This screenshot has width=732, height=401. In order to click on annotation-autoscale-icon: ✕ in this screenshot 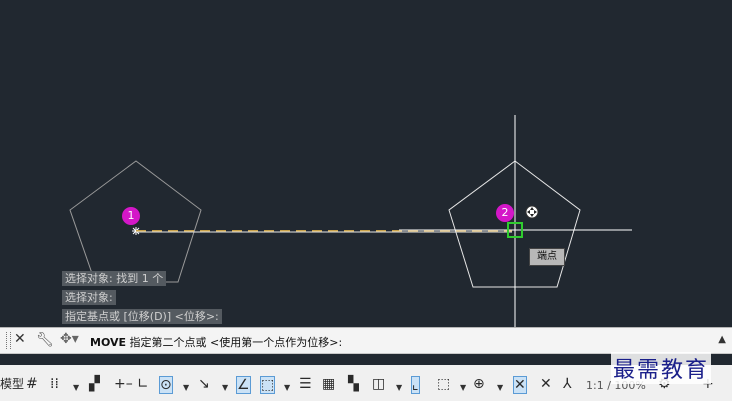, I will do `click(546, 384)`.